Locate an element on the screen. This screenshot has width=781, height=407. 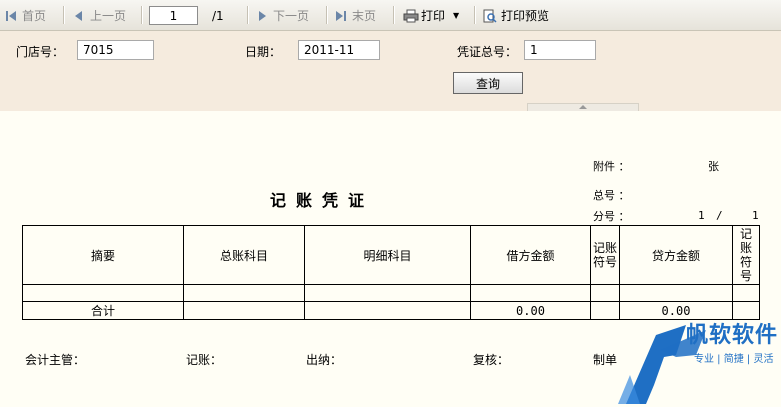
col-posted-mark-2-char: 号 is located at coordinates (745, 276).